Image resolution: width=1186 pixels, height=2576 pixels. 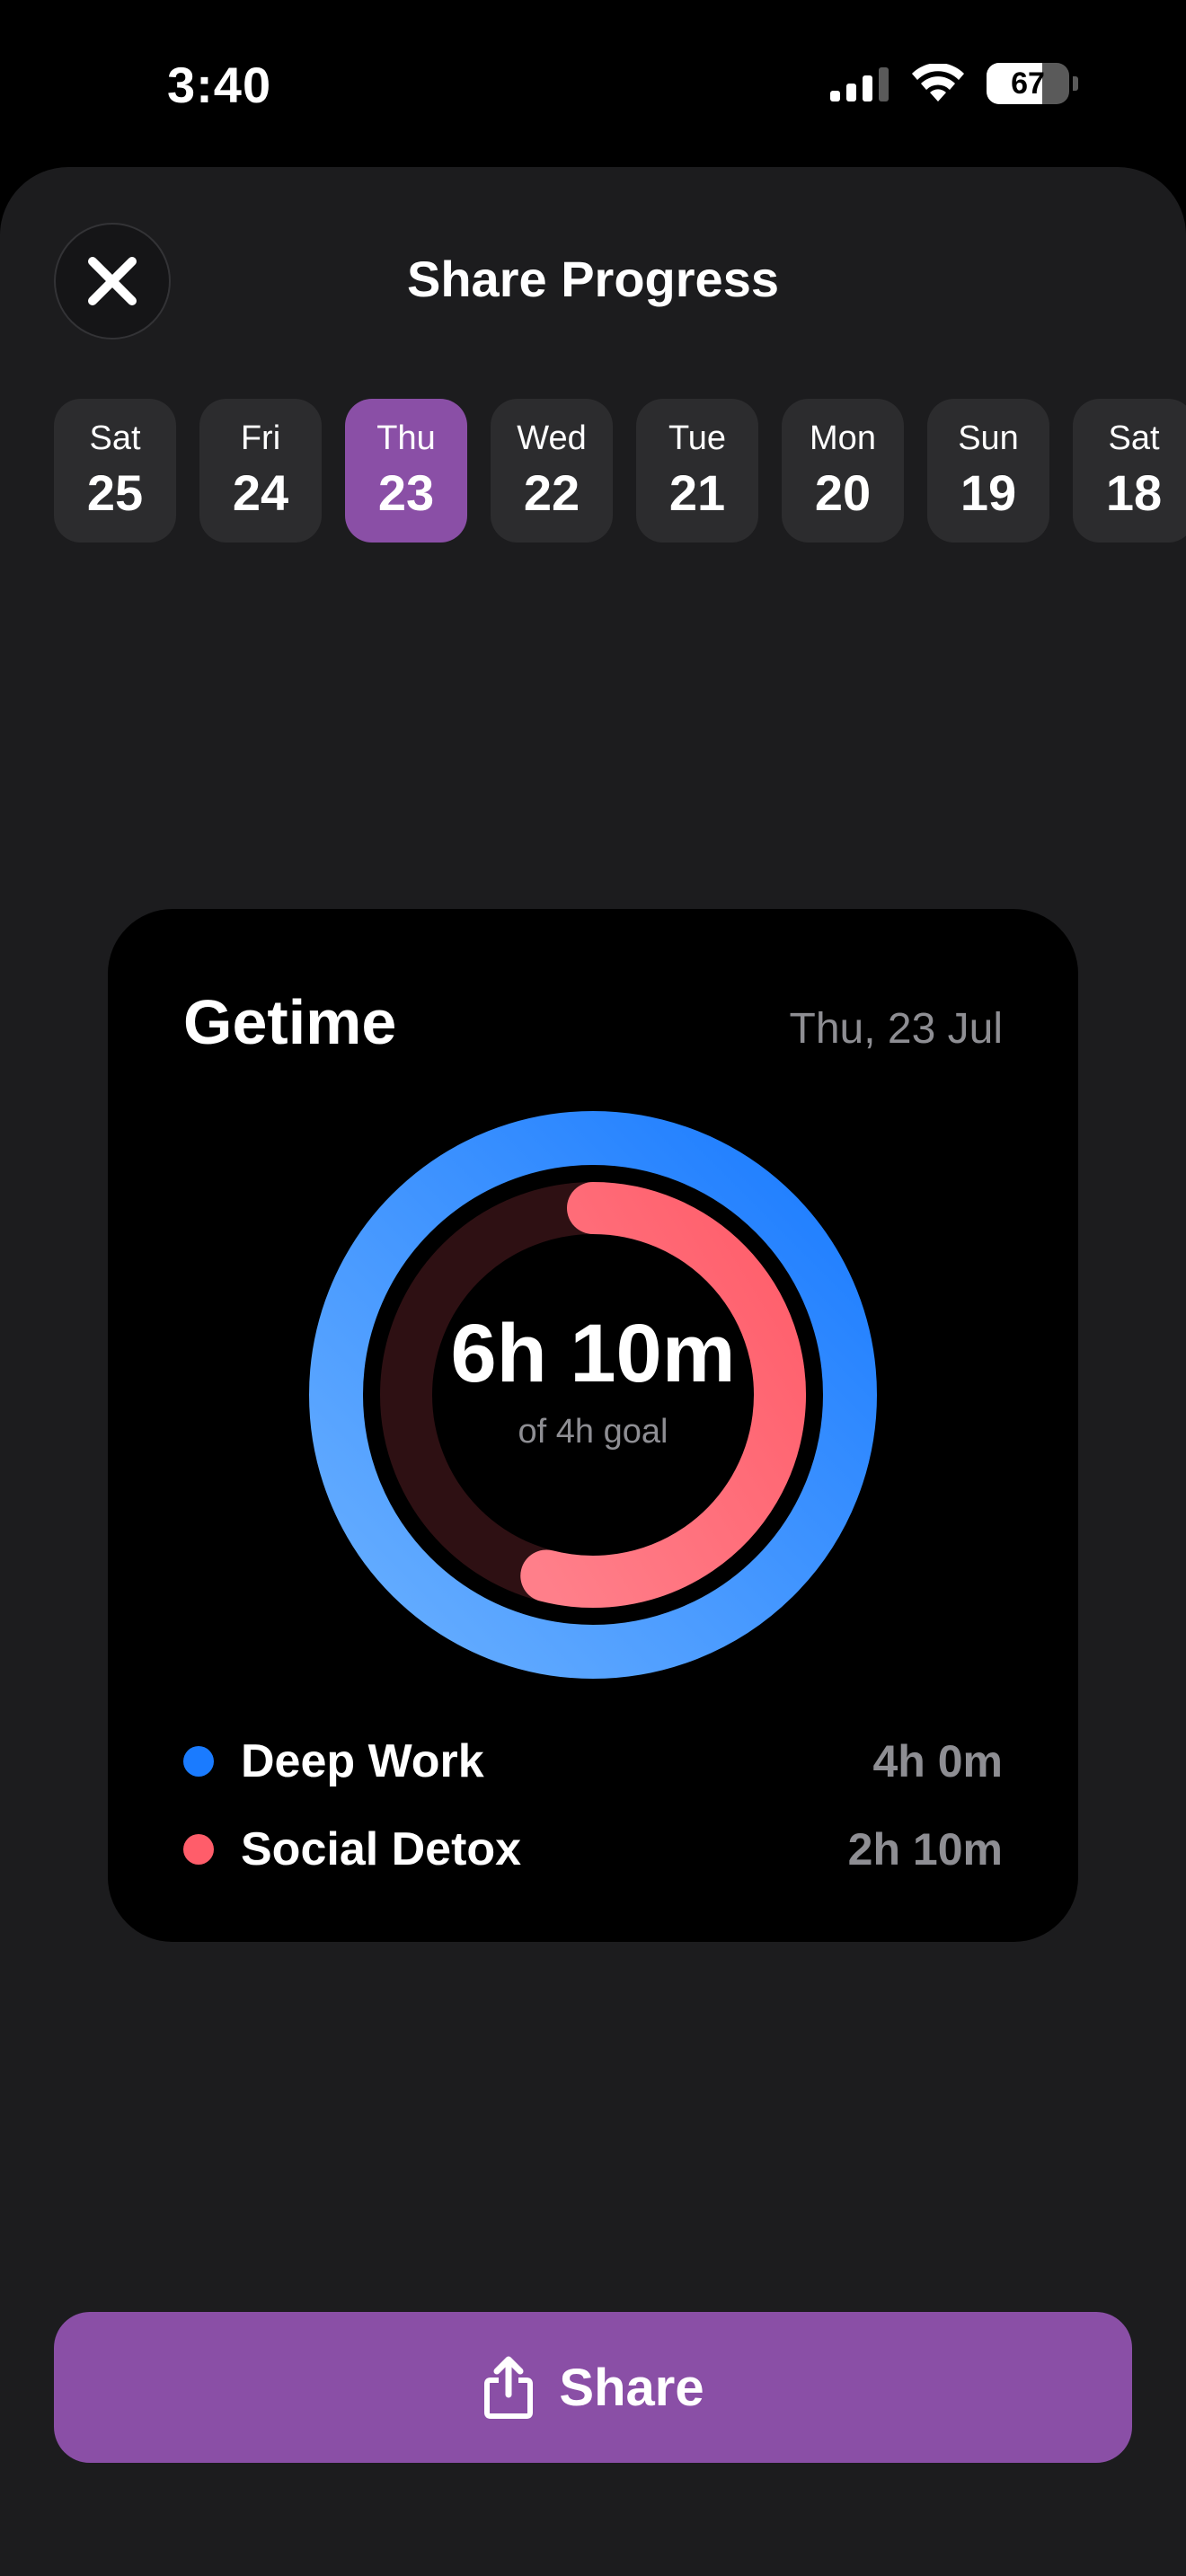 What do you see at coordinates (938, 82) in the screenshot?
I see `wifi-icon` at bounding box center [938, 82].